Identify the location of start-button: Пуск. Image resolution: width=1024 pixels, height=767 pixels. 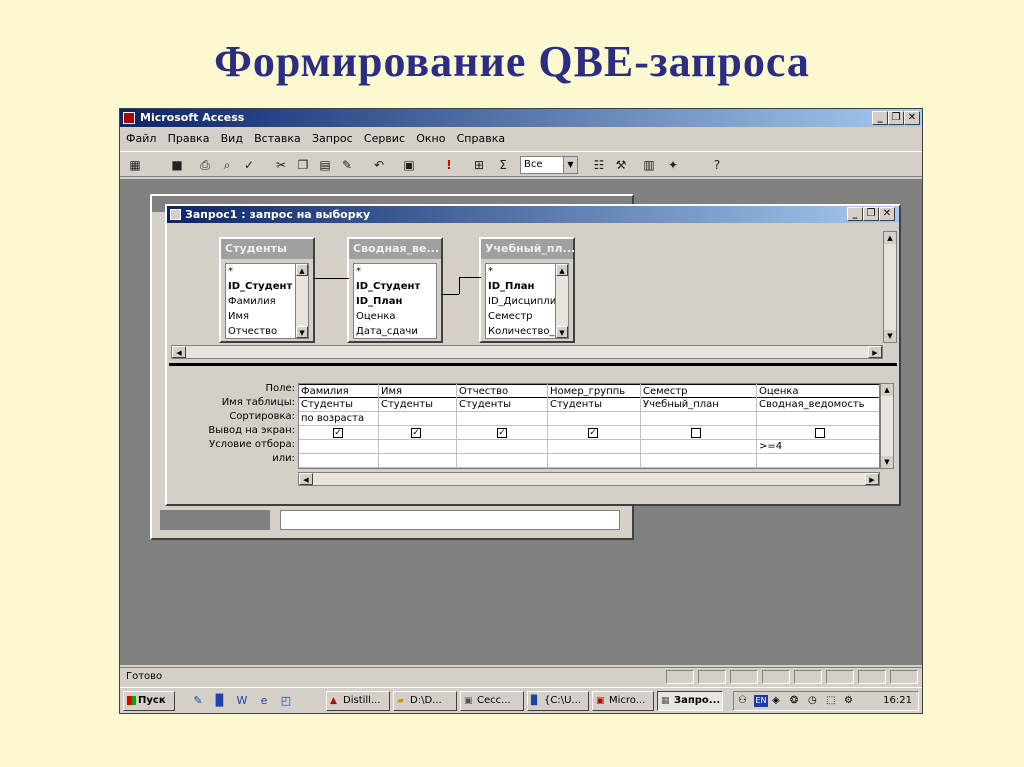
(149, 701).